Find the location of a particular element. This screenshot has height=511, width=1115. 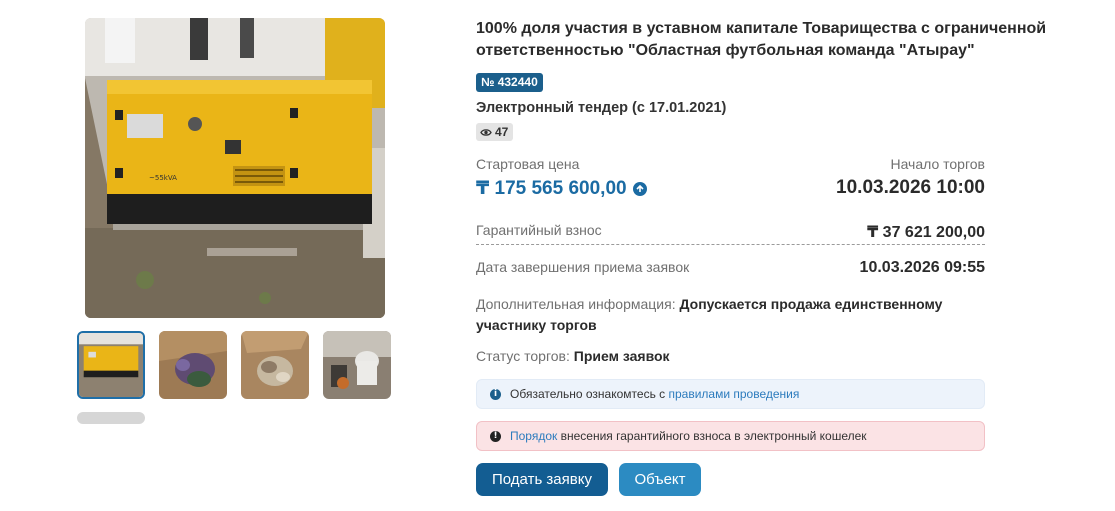

lot-number-badge: № 432440 is located at coordinates (509, 82).